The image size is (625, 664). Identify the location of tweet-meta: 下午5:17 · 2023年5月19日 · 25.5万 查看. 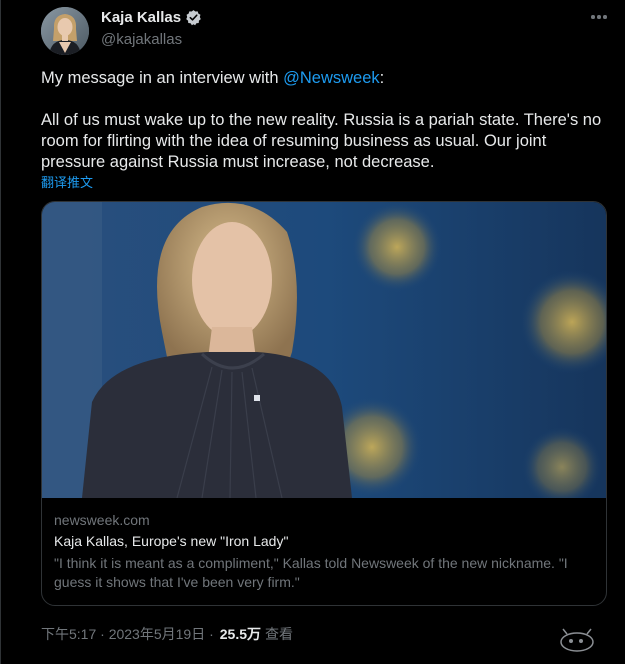
(167, 634).